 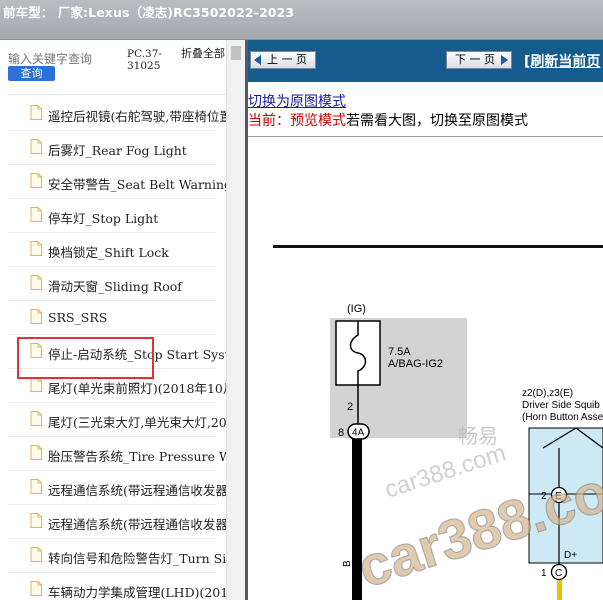 I want to click on tree-item: 后雾灯_Rear Fog Light, so click(x=113, y=149).